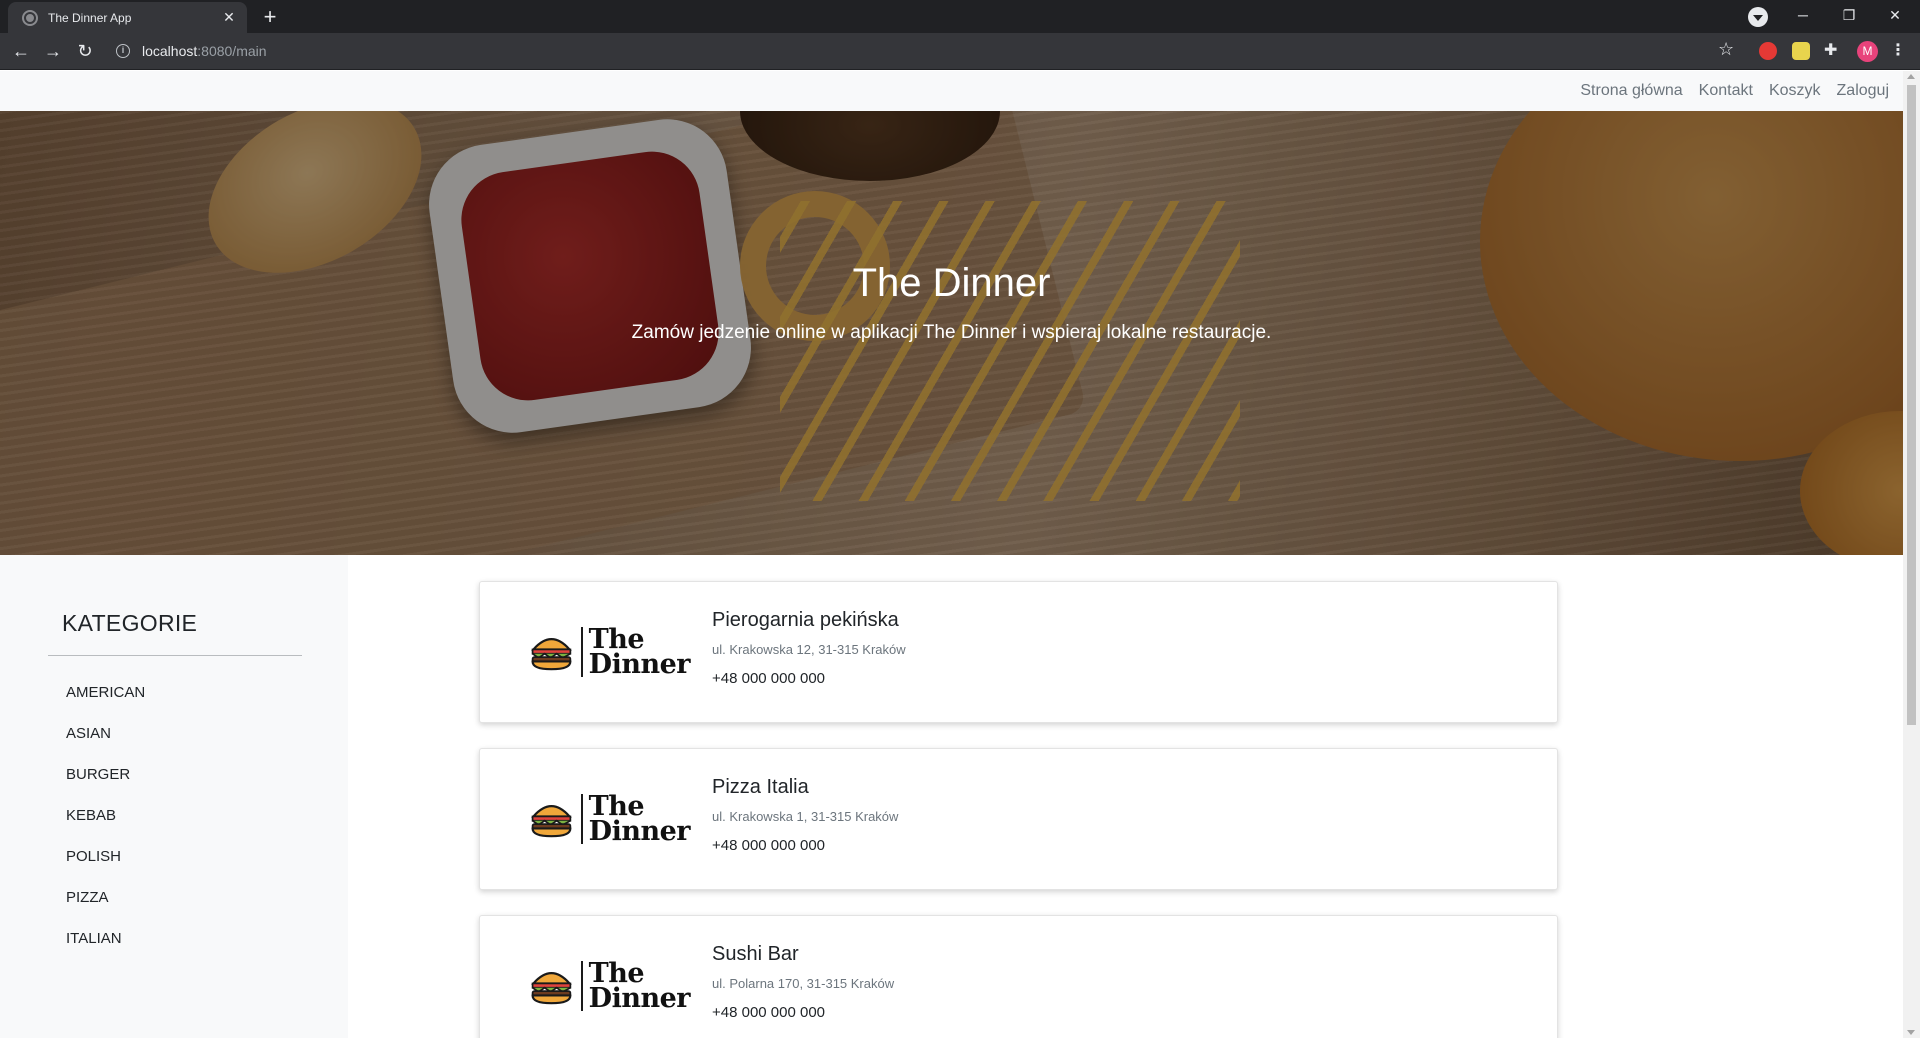 The image size is (1920, 1038). Describe the element at coordinates (170, 51) in the screenshot. I see `url-host: localhost` at that location.